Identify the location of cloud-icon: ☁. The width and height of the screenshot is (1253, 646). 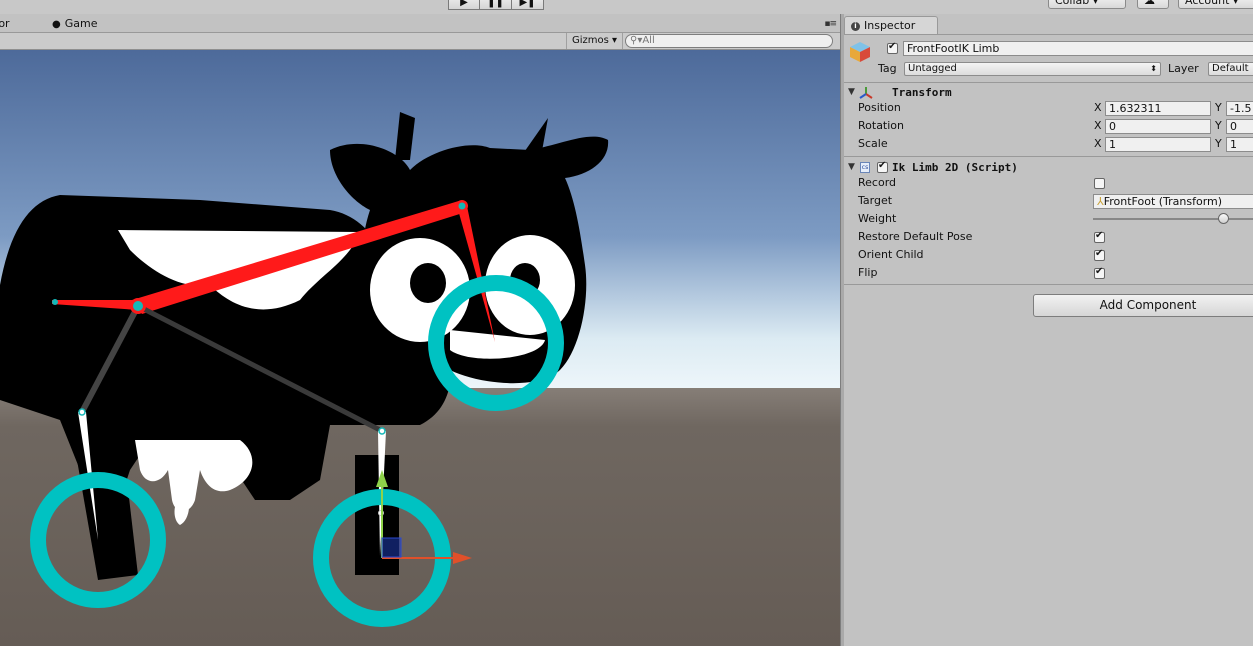
(1149, 3).